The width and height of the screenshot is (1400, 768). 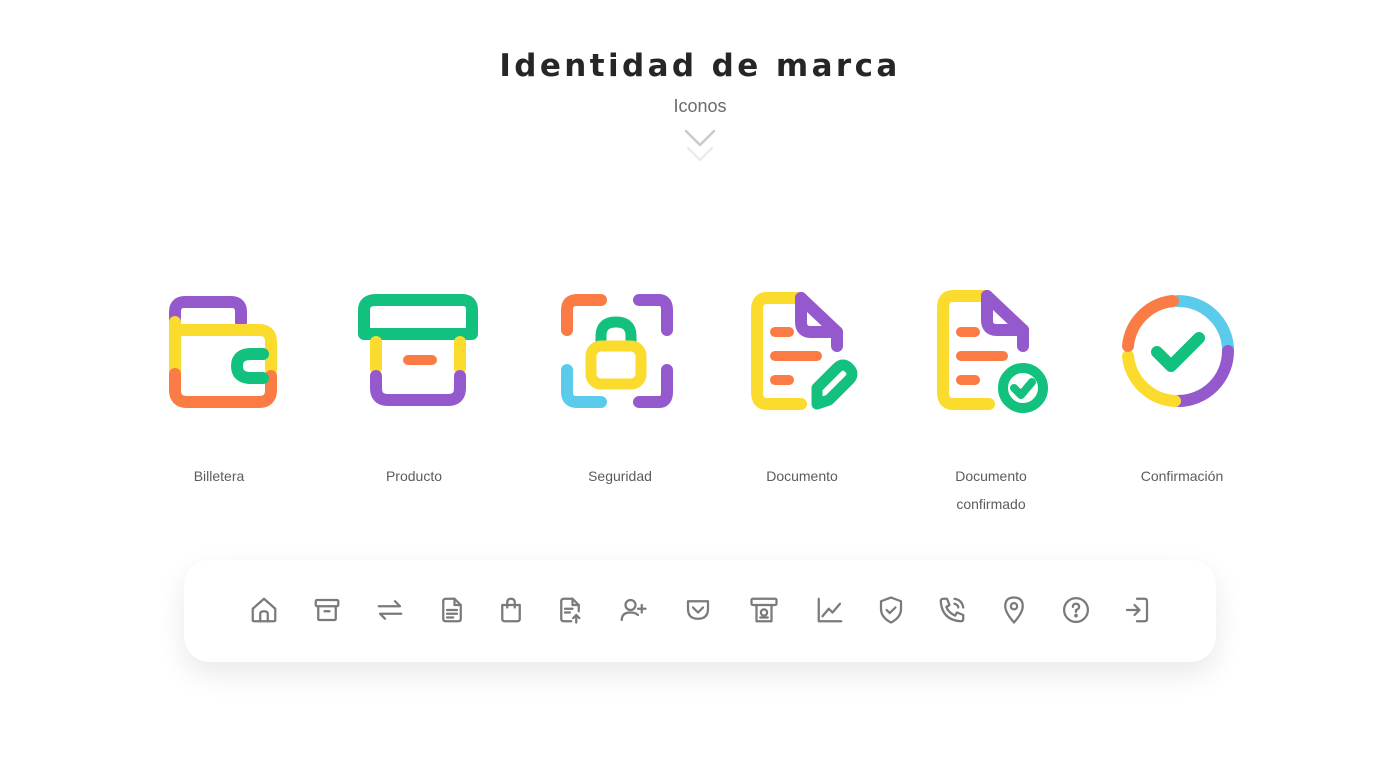 I want to click on wallet-icon, so click(x=223, y=352).